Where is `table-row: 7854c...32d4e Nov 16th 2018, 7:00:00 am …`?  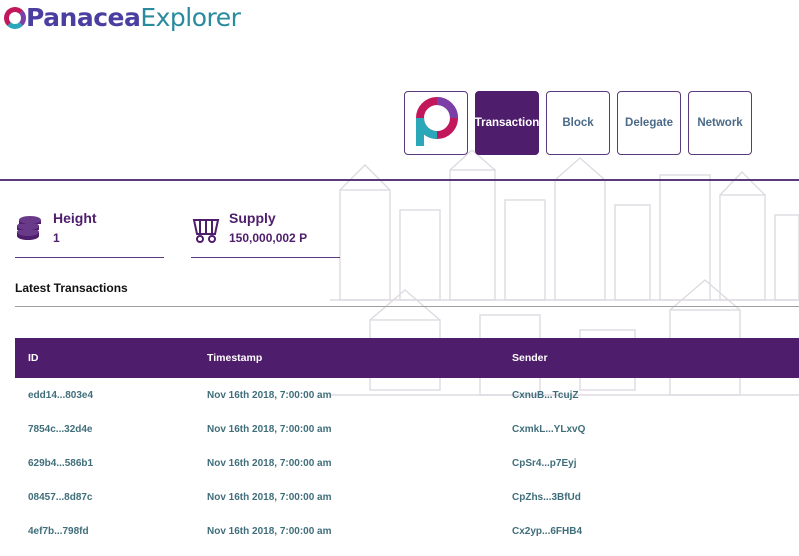
table-row: 7854c...32d4e Nov 16th 2018, 7:00:00 am … is located at coordinates (407, 429).